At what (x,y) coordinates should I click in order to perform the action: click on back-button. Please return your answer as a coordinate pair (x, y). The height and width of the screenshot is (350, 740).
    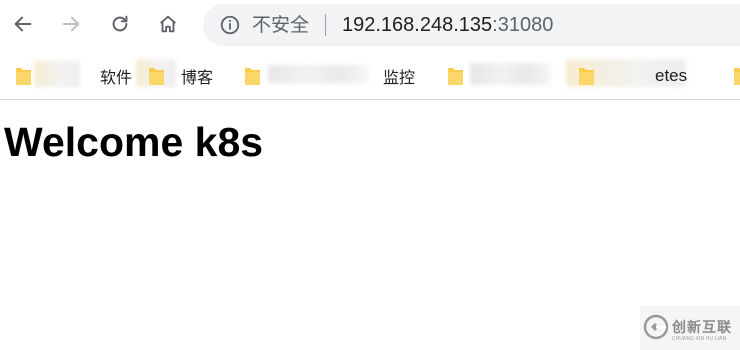
    Looking at the image, I should click on (23, 24).